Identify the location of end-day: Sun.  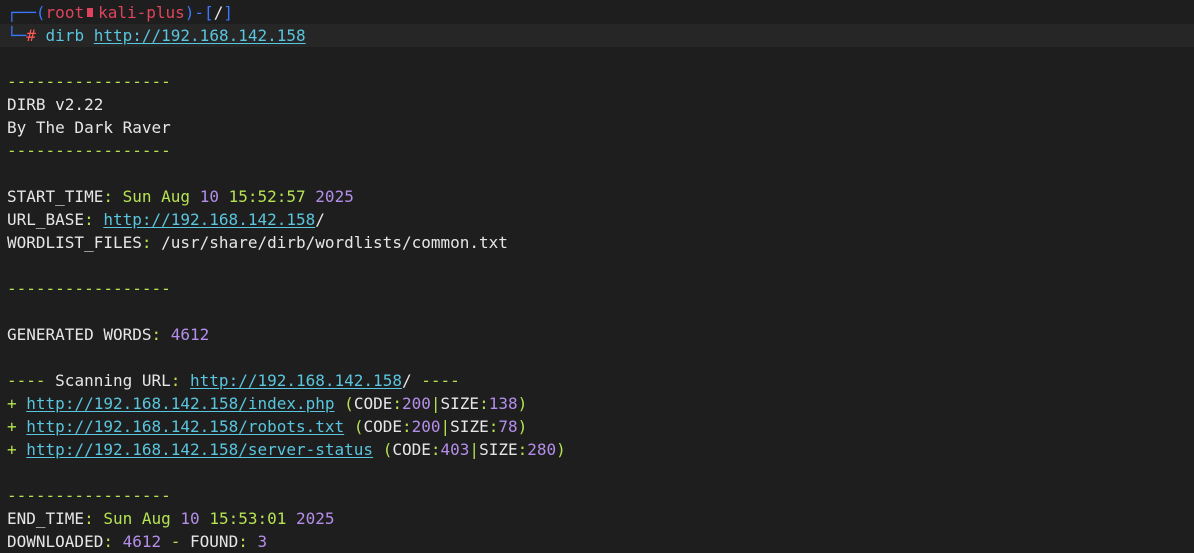
(118, 518).